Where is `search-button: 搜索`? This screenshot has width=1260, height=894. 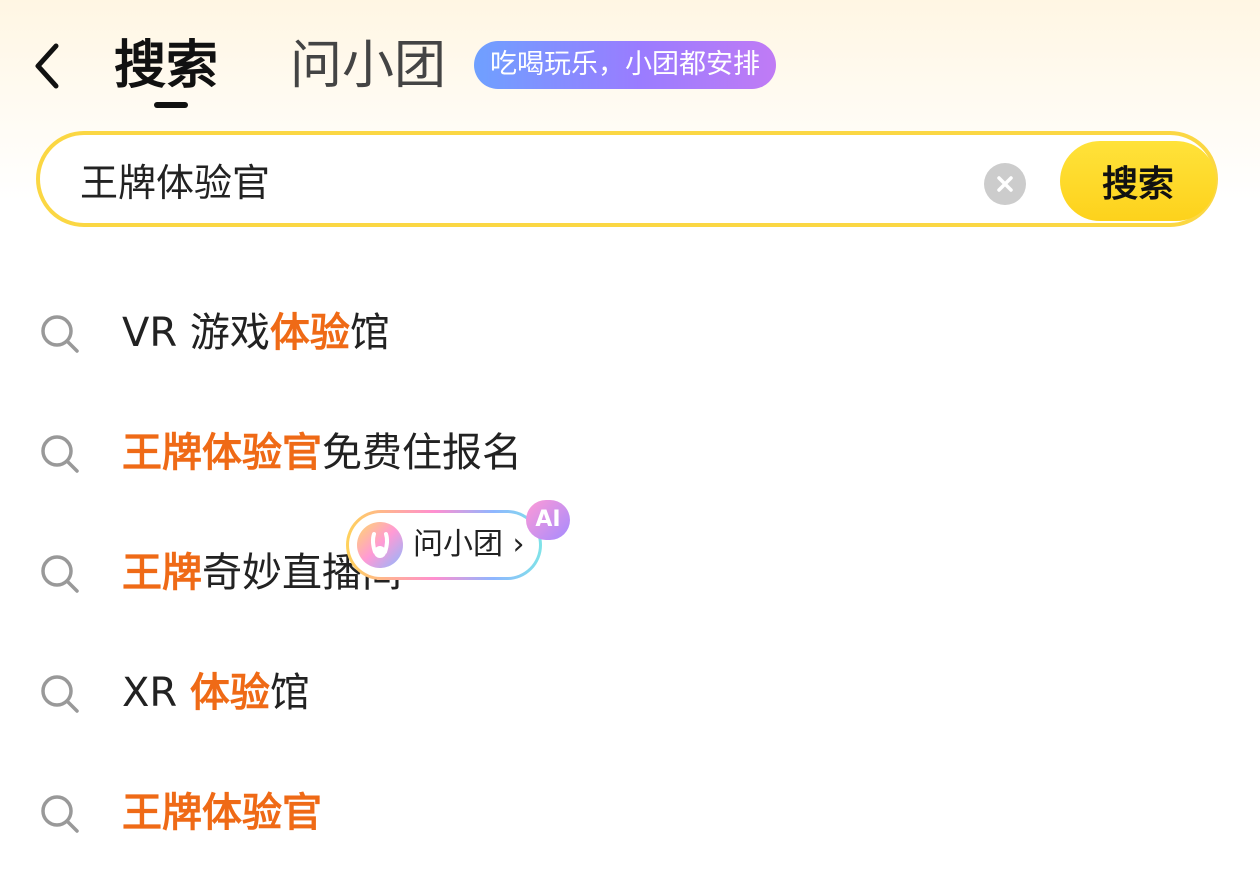
search-button: 搜索 is located at coordinates (1138, 181).